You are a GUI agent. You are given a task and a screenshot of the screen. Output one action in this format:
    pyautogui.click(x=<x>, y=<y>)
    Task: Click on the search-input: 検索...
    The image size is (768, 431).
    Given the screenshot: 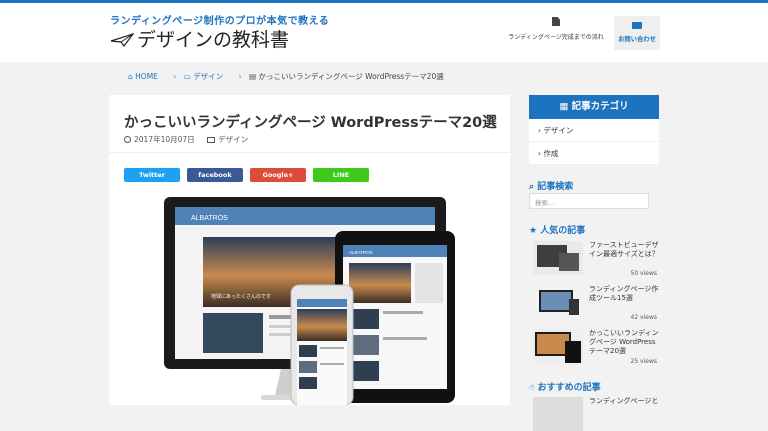 What is the action you would take?
    pyautogui.click(x=589, y=201)
    